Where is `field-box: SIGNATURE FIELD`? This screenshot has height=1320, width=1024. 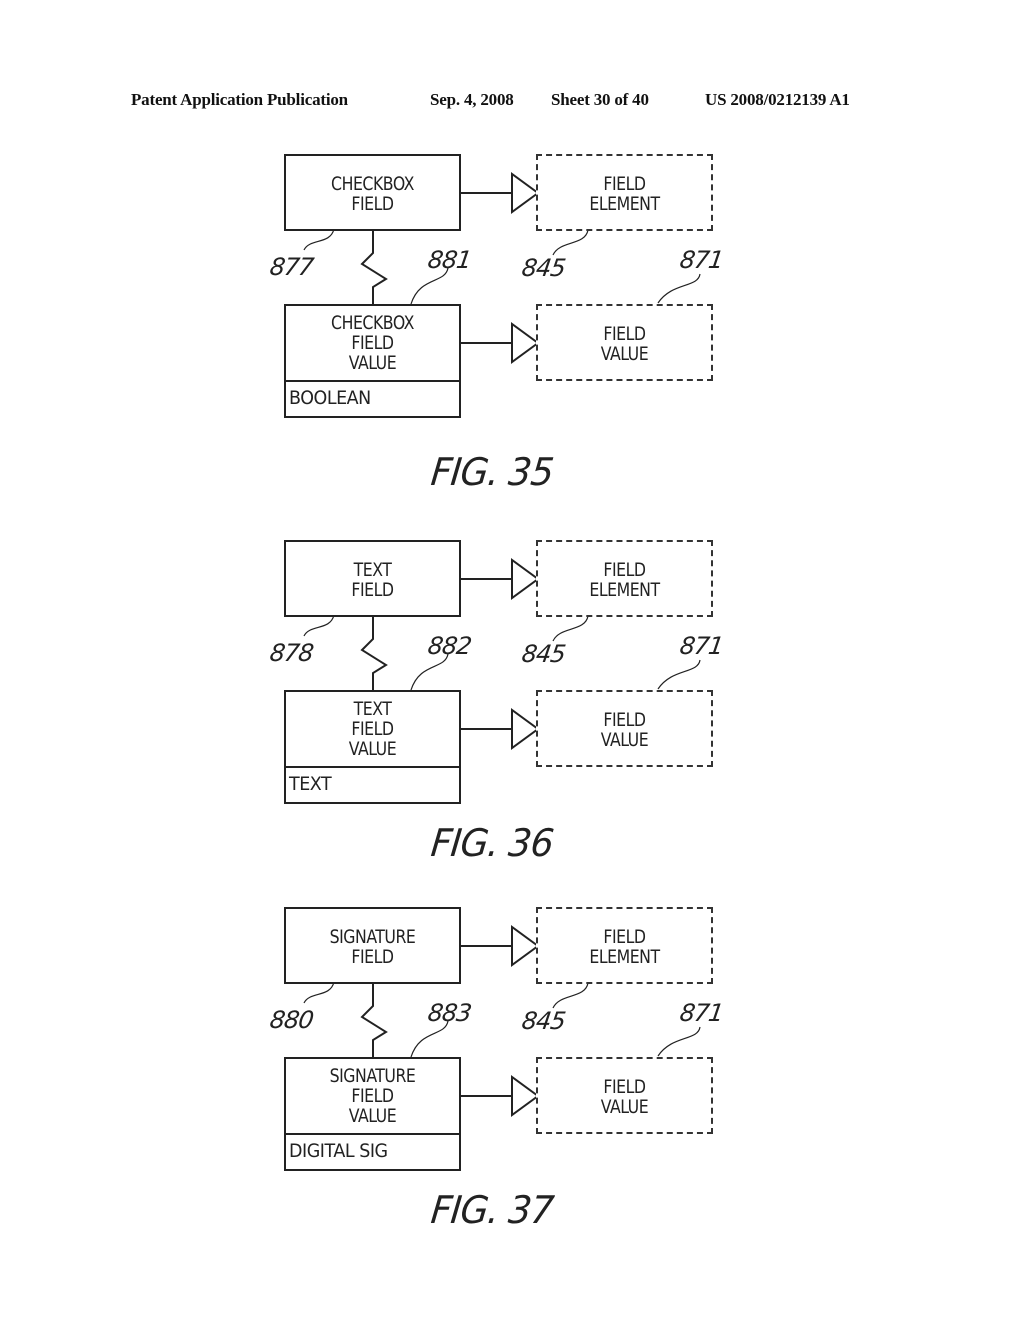 field-box: SIGNATURE FIELD is located at coordinates (372, 945).